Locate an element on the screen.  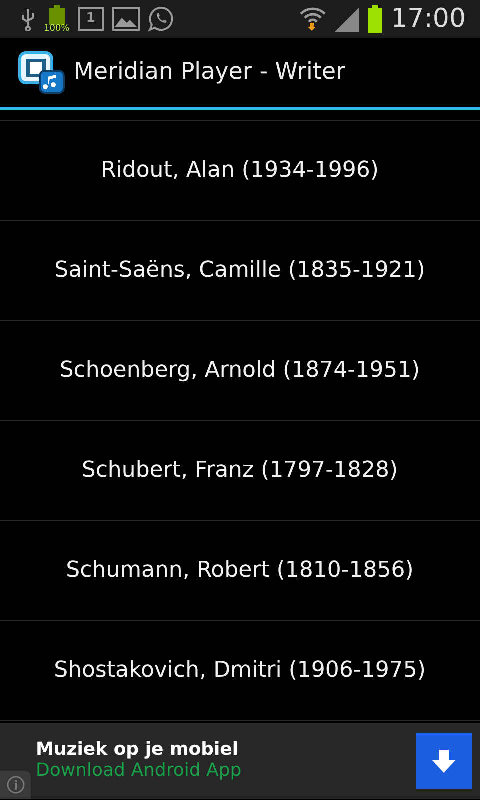
download-button is located at coordinates (444, 761).